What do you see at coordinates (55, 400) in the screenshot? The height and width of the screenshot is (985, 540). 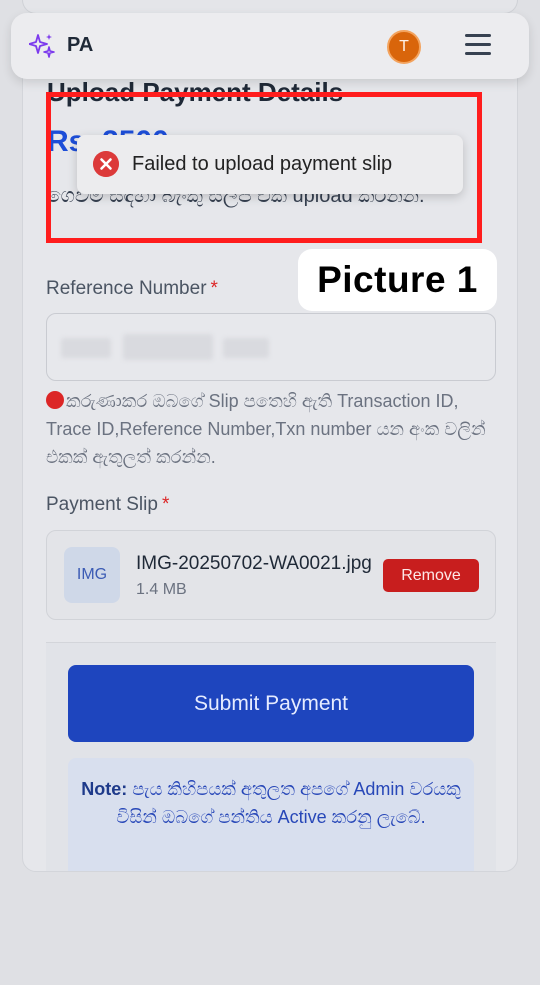 I see `red-dot-icon` at bounding box center [55, 400].